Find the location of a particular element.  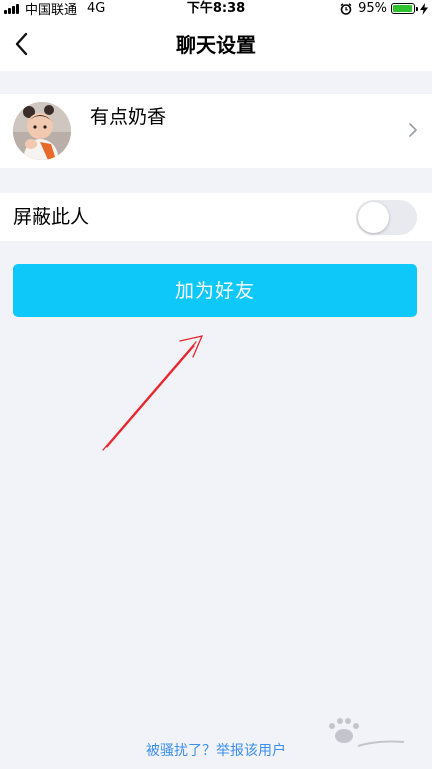

block-toggle is located at coordinates (386, 217).